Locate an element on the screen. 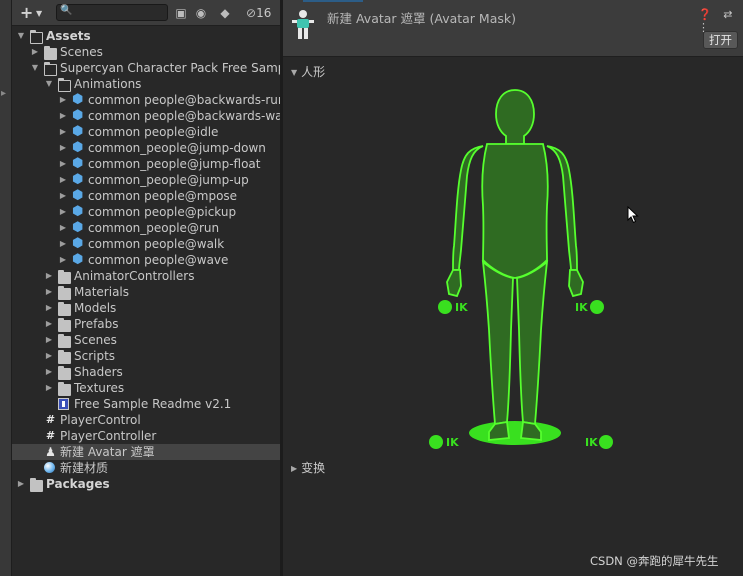 Image resolution: width=743 pixels, height=576 pixels. tree-item: # PlayerControl is located at coordinates (146, 420).